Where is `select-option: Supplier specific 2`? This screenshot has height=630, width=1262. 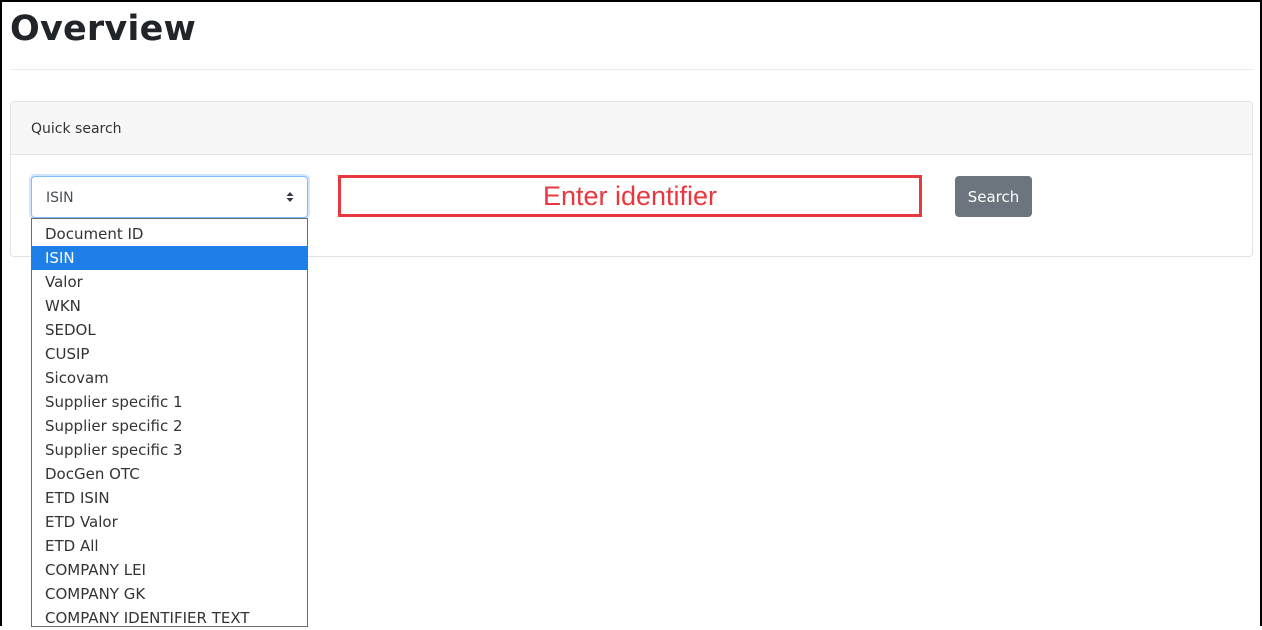
select-option: Supplier specific 2 is located at coordinates (169, 426).